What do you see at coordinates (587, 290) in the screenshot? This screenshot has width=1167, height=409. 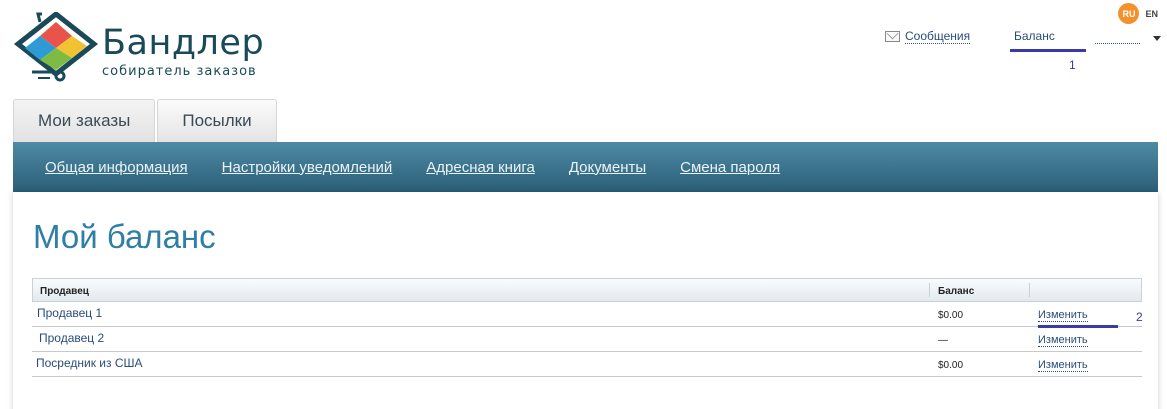 I see `table-header: Продавец Баланс` at bounding box center [587, 290].